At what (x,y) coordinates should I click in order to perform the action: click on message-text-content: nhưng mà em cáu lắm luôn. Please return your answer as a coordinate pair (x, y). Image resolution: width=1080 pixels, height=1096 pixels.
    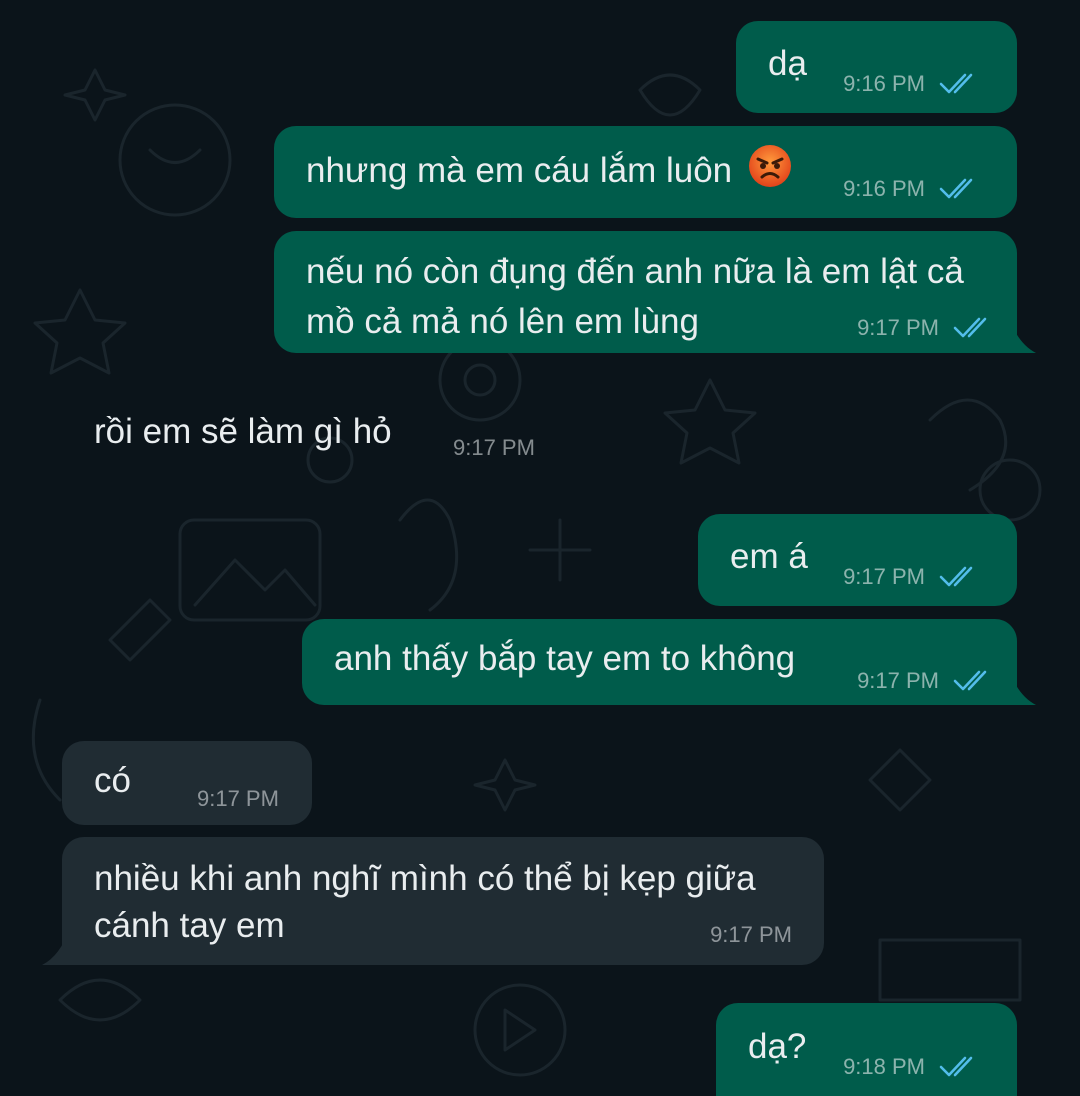
    Looking at the image, I should click on (519, 170).